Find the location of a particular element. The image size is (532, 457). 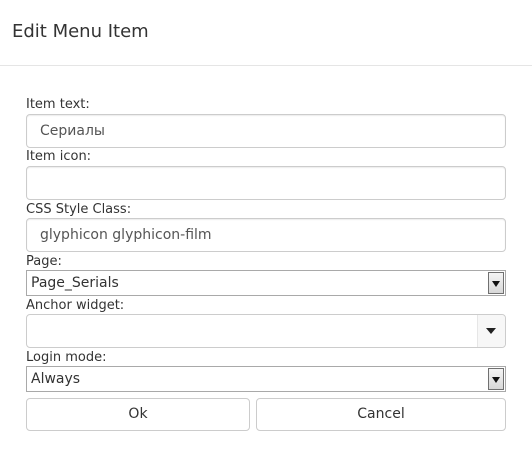

dialog-title: Edit Menu Item is located at coordinates (80, 31).